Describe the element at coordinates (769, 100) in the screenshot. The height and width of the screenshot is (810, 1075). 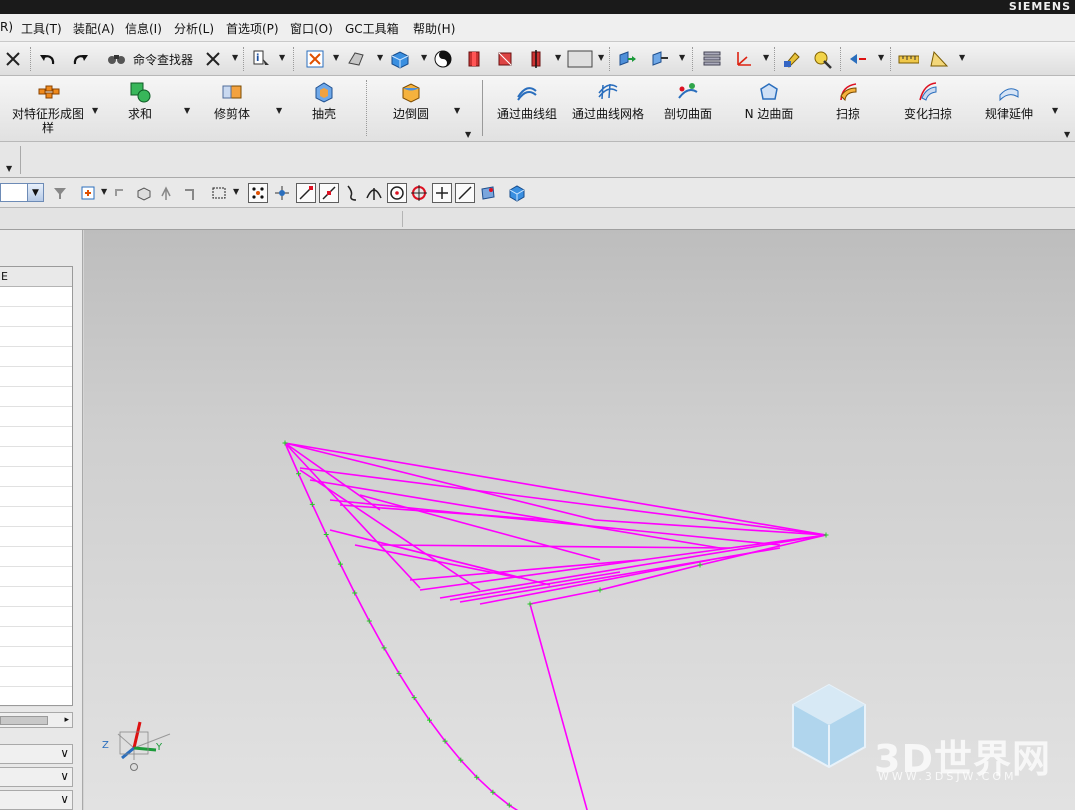
I see `n-sided-surface-button: N 边曲面` at that location.